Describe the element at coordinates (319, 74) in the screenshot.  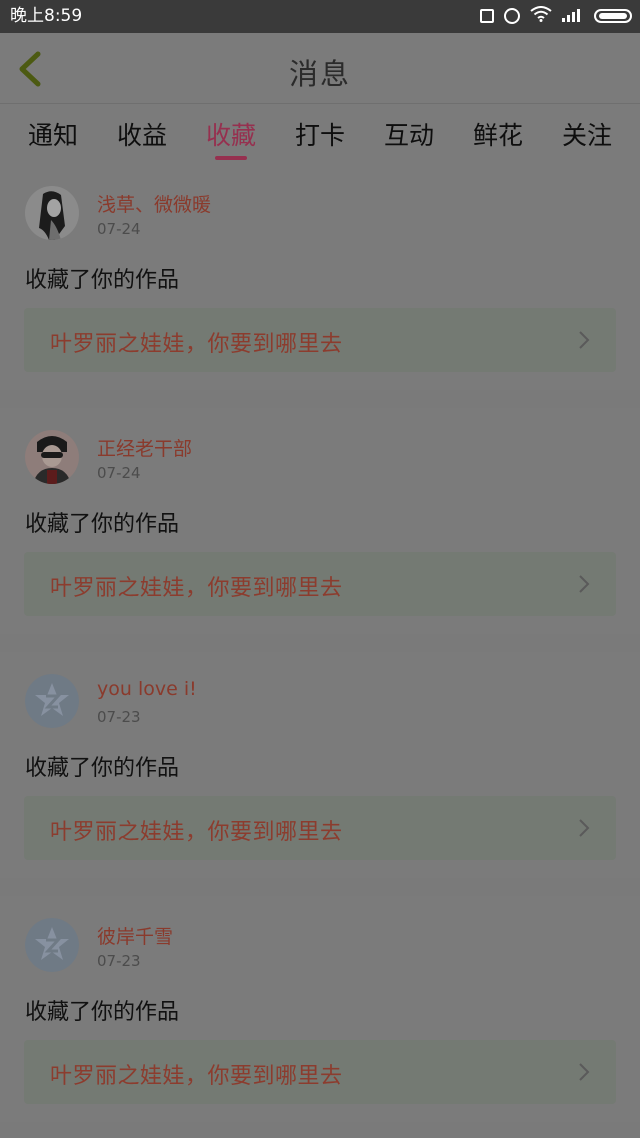
I see `page-title: 消息` at that location.